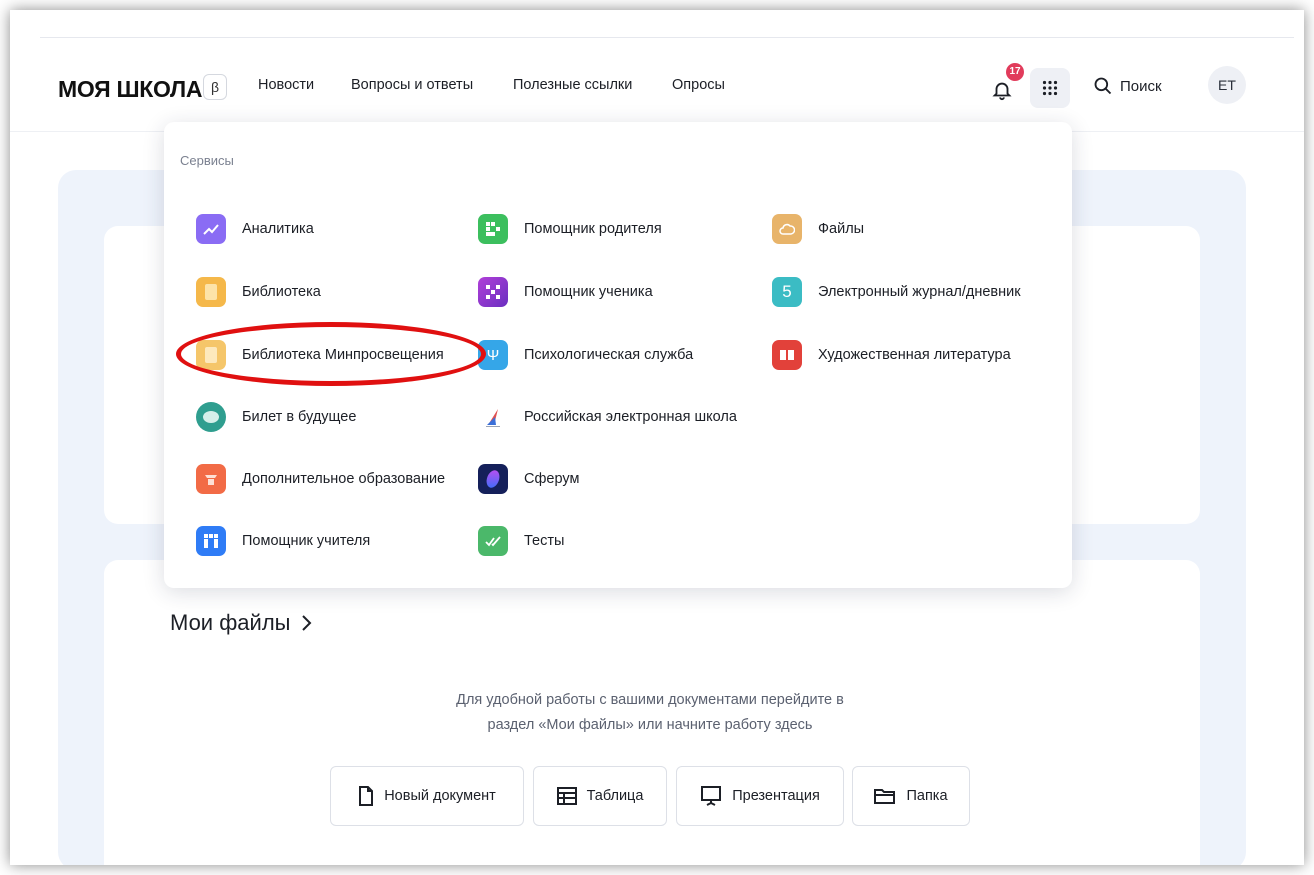  What do you see at coordinates (914, 355) in the screenshot?
I see `service-label: Художественная литература` at bounding box center [914, 355].